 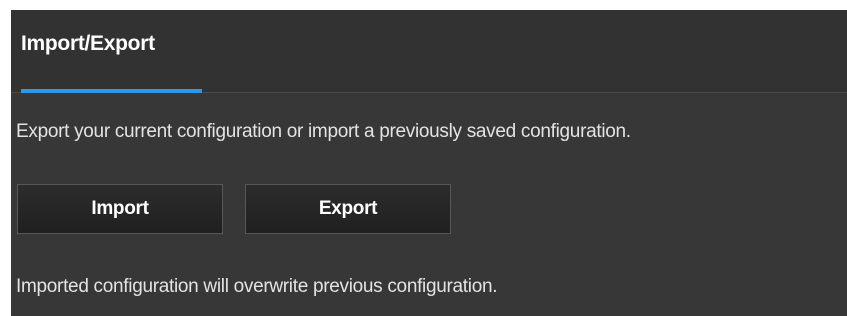 What do you see at coordinates (88, 43) in the screenshot?
I see `page-title: Import/Export` at bounding box center [88, 43].